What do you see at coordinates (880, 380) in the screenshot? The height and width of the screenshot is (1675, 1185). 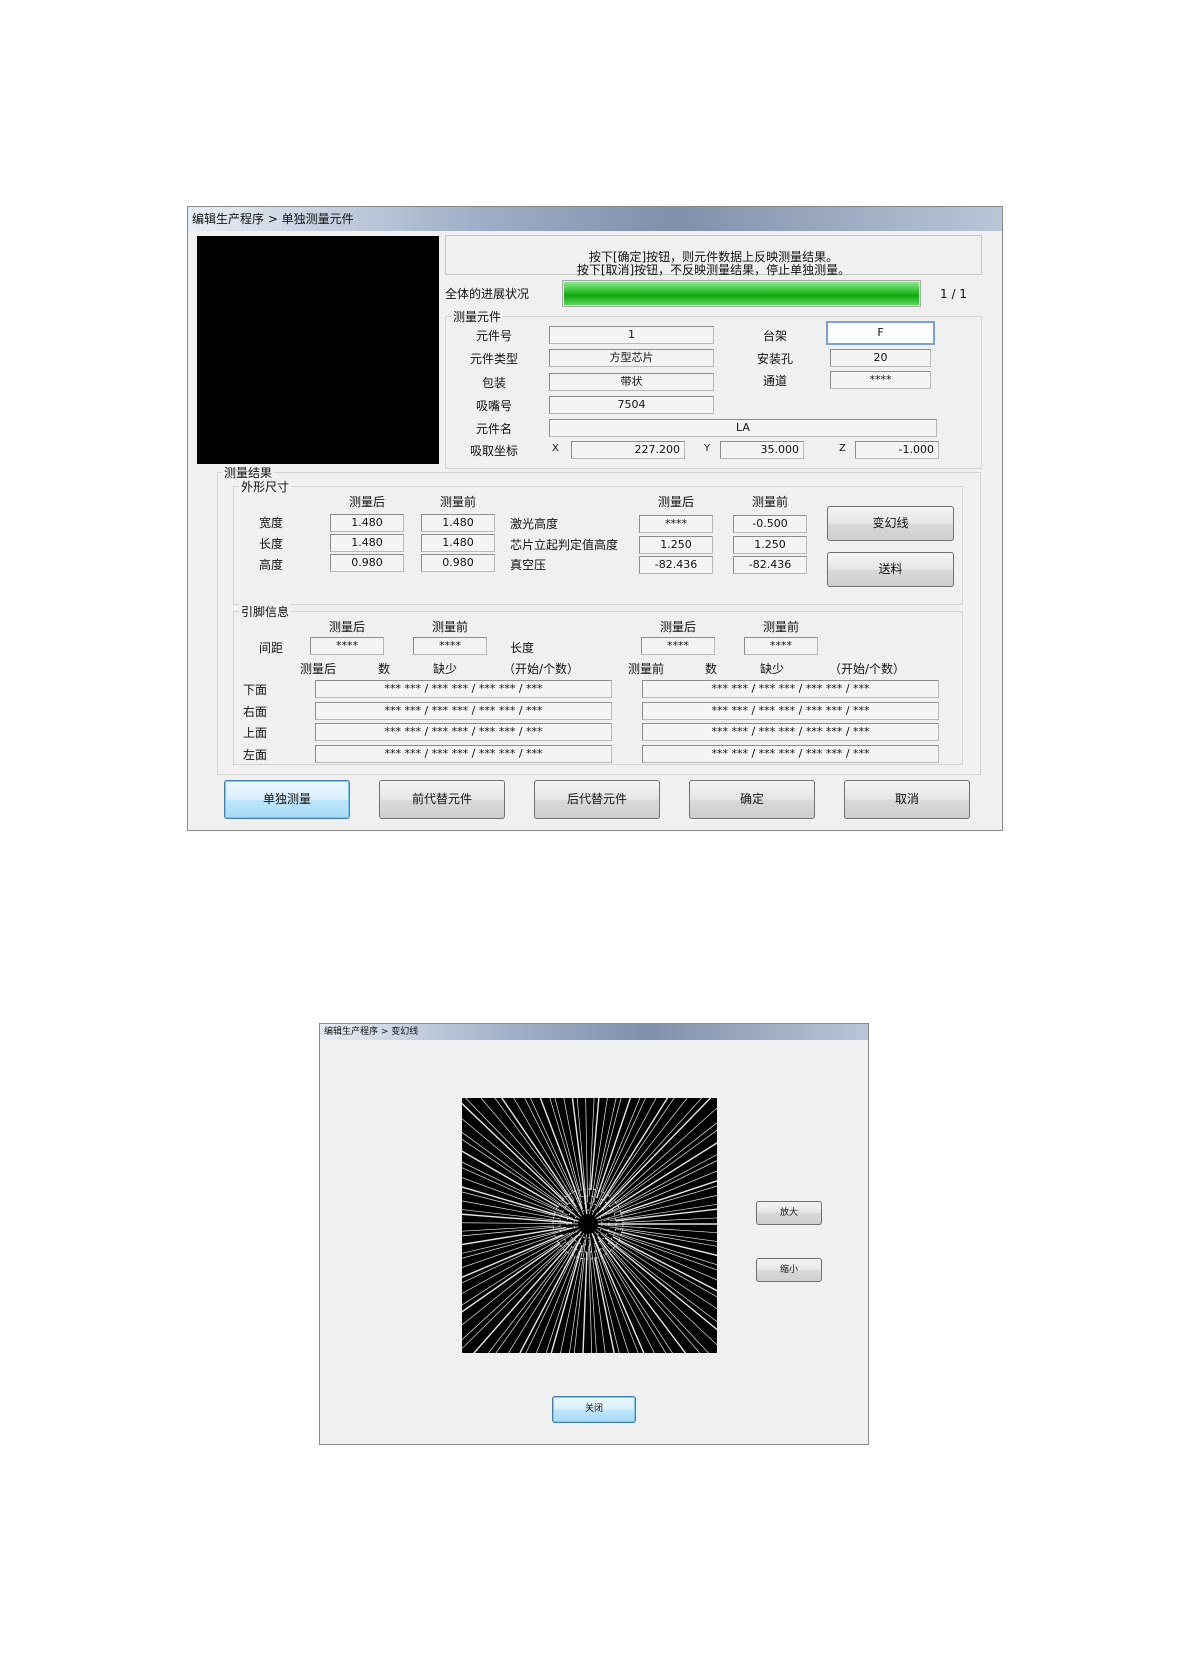 I see `channel-field: ****` at bounding box center [880, 380].